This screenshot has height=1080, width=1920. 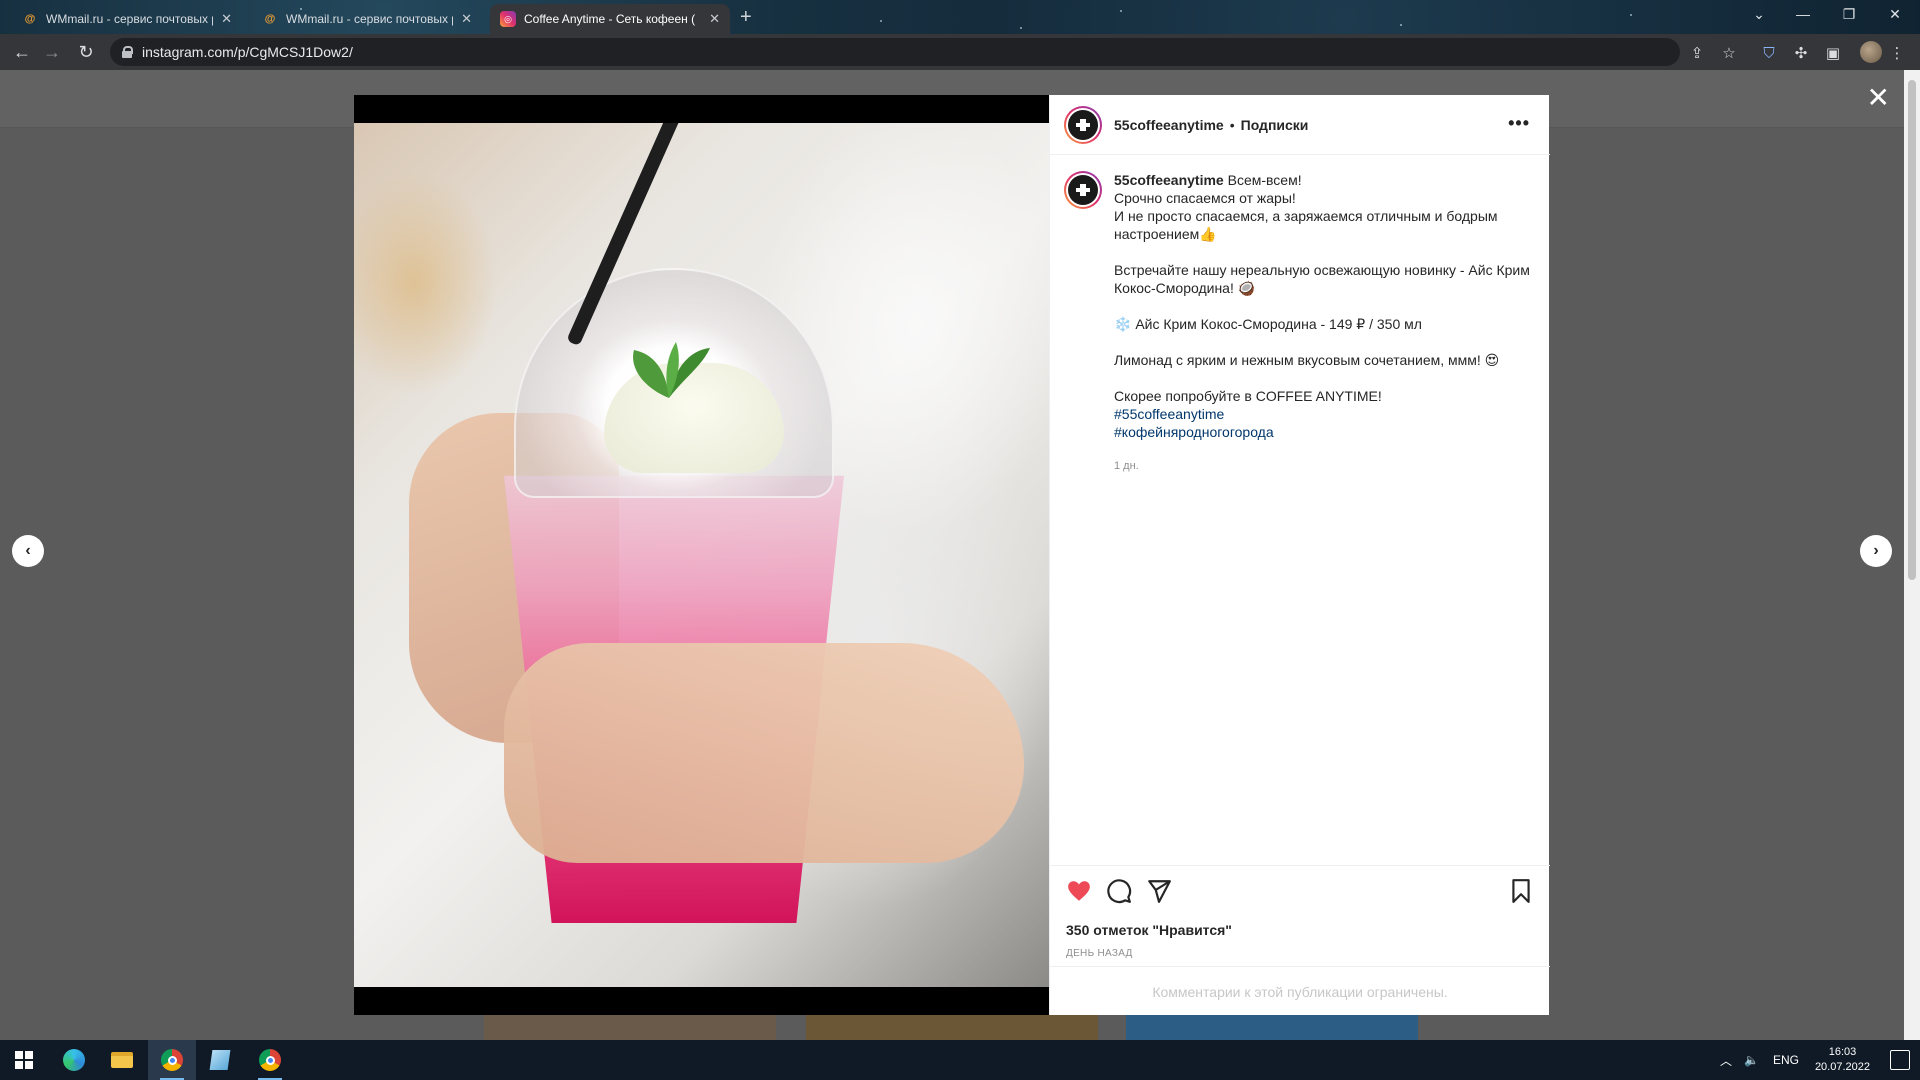 What do you see at coordinates (247, 52) in the screenshot?
I see `url-text: instagram.com/p/CgMCSJ1Dow2/` at bounding box center [247, 52].